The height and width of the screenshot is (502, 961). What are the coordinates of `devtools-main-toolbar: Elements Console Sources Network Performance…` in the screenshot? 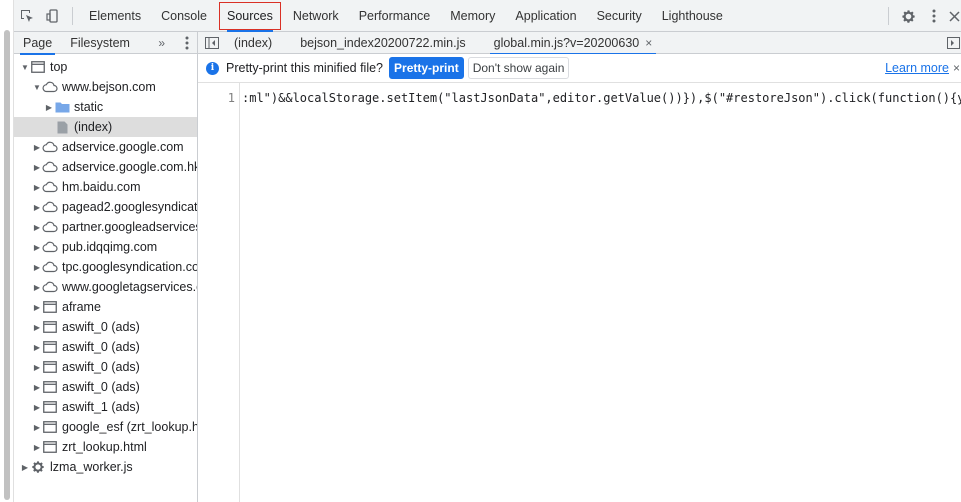 It's located at (487, 16).